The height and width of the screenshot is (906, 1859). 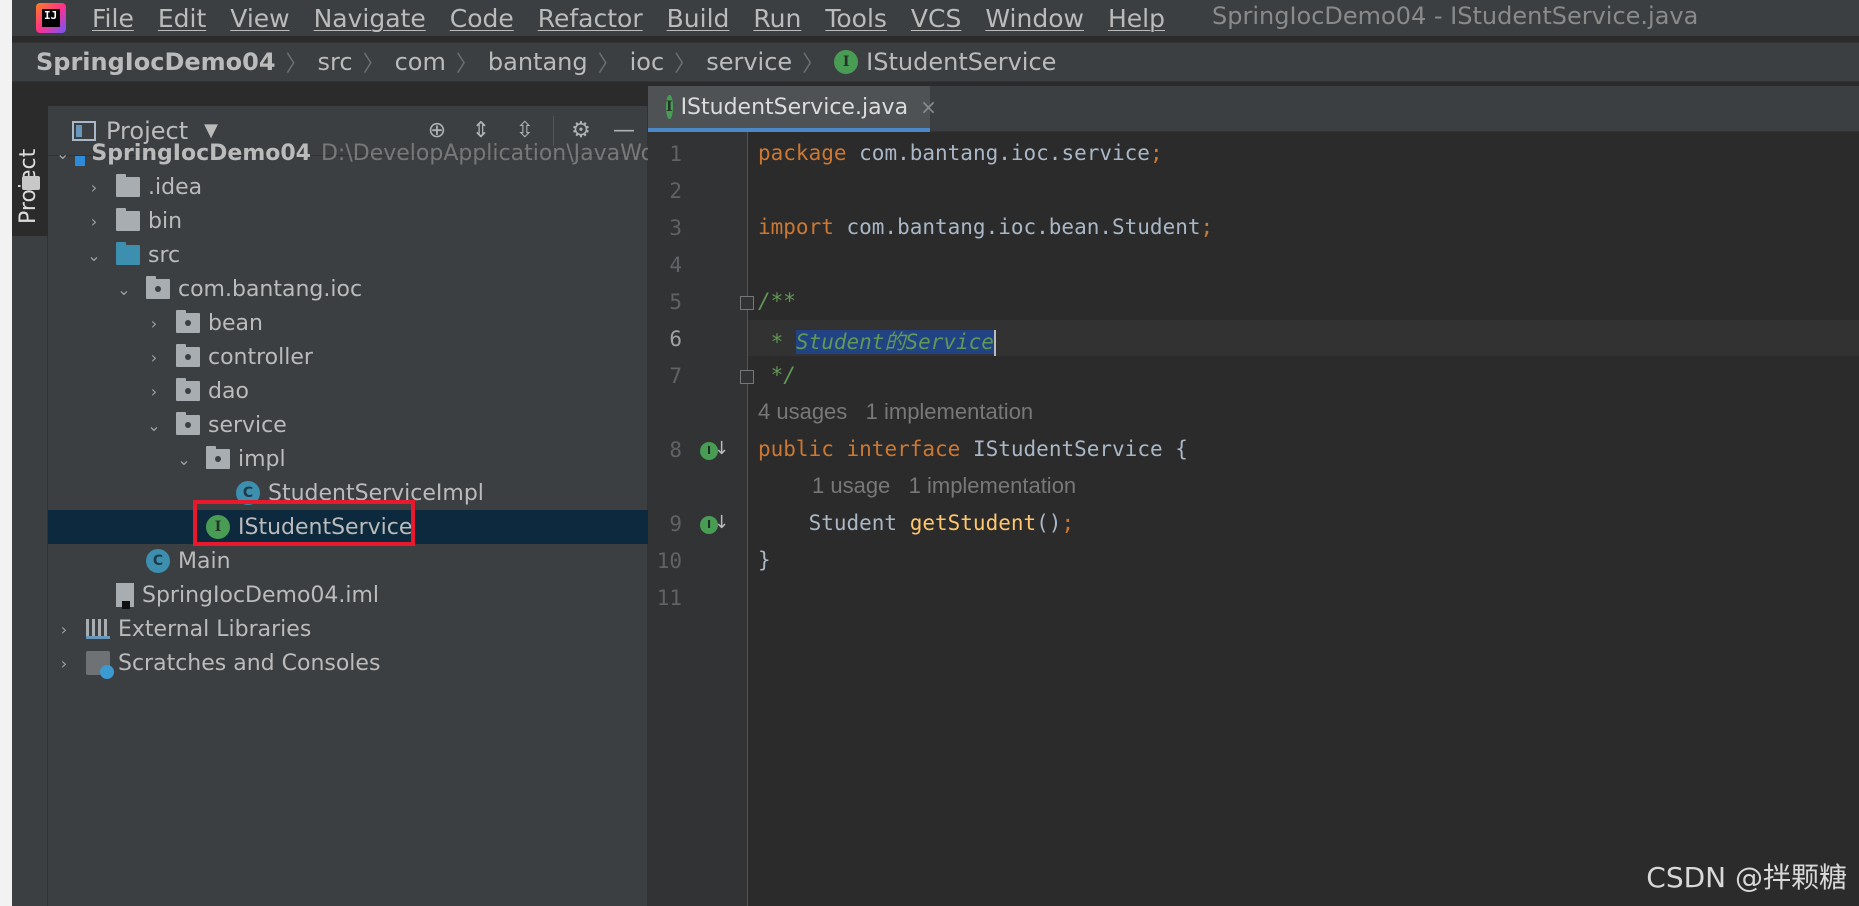 What do you see at coordinates (1034, 18) in the screenshot?
I see `menu-window: Window` at bounding box center [1034, 18].